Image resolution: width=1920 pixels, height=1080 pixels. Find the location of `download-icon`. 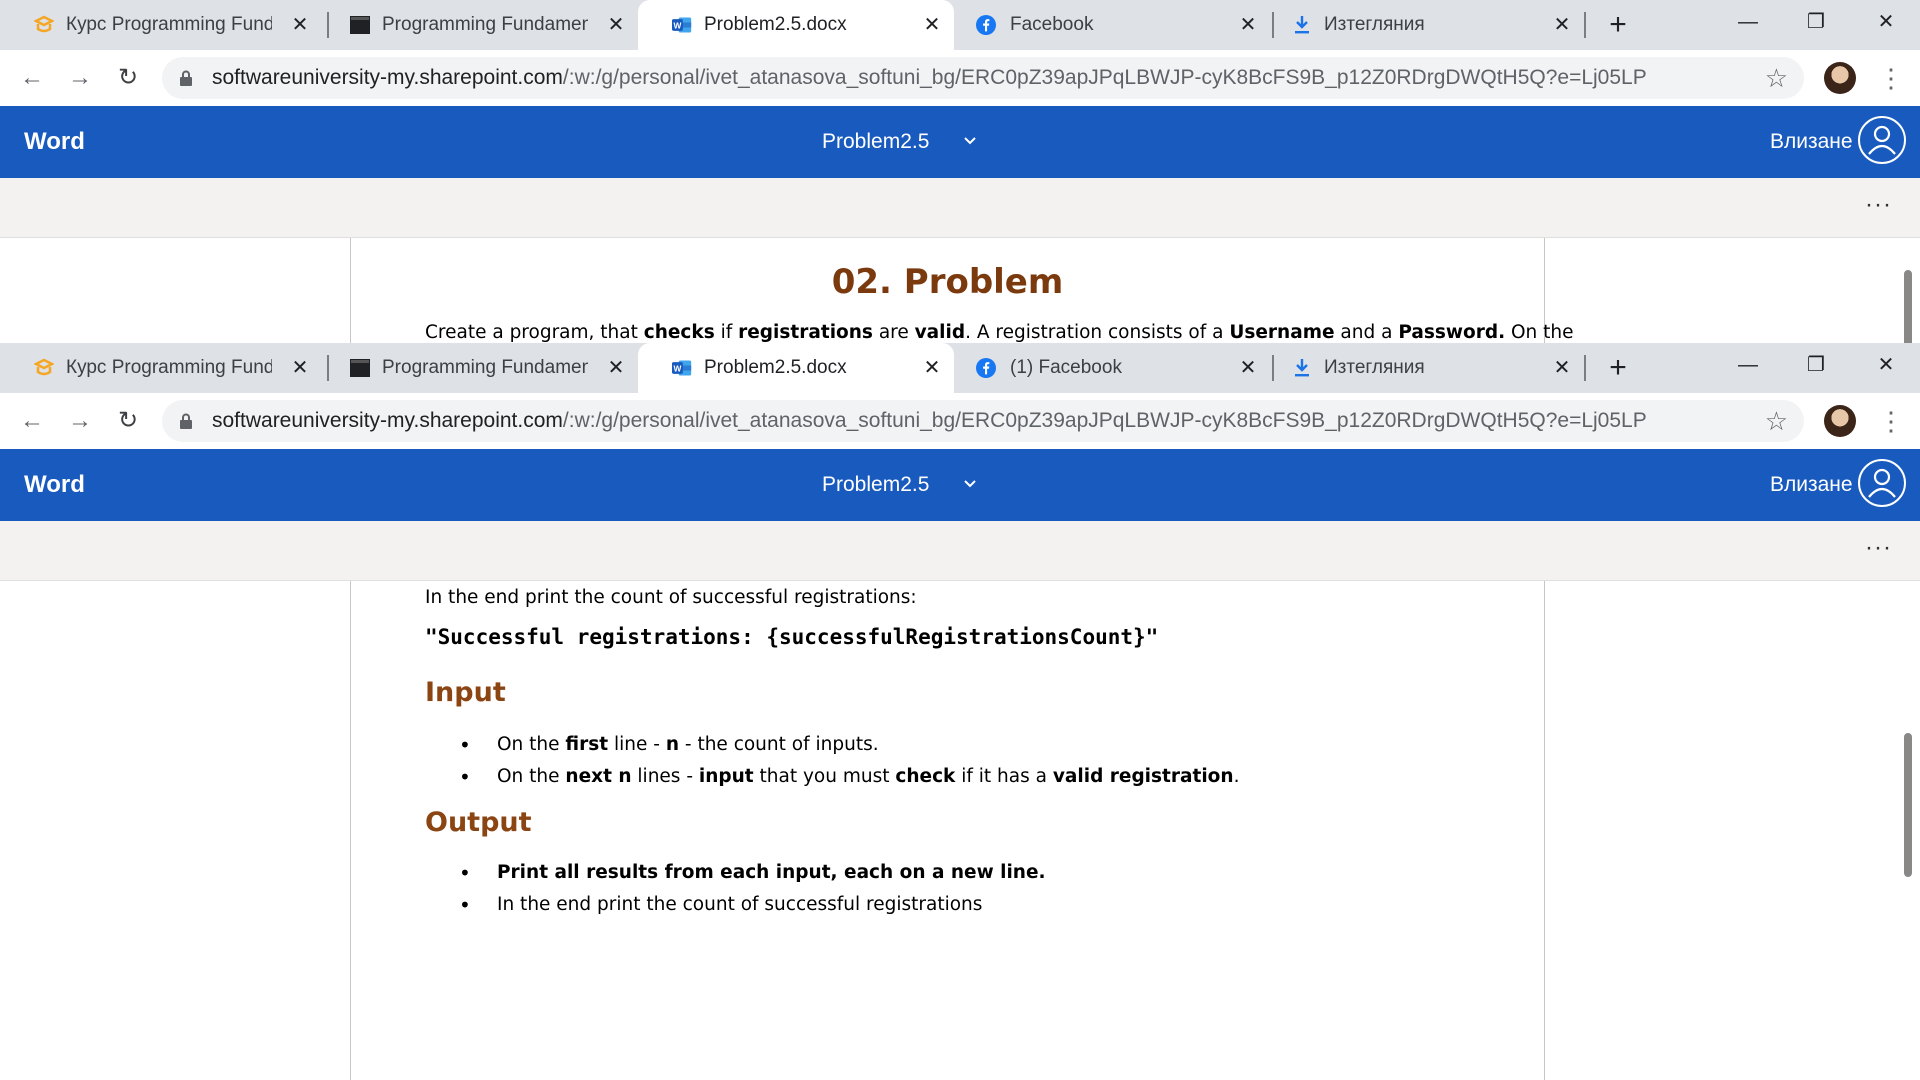

download-icon is located at coordinates (1302, 368).